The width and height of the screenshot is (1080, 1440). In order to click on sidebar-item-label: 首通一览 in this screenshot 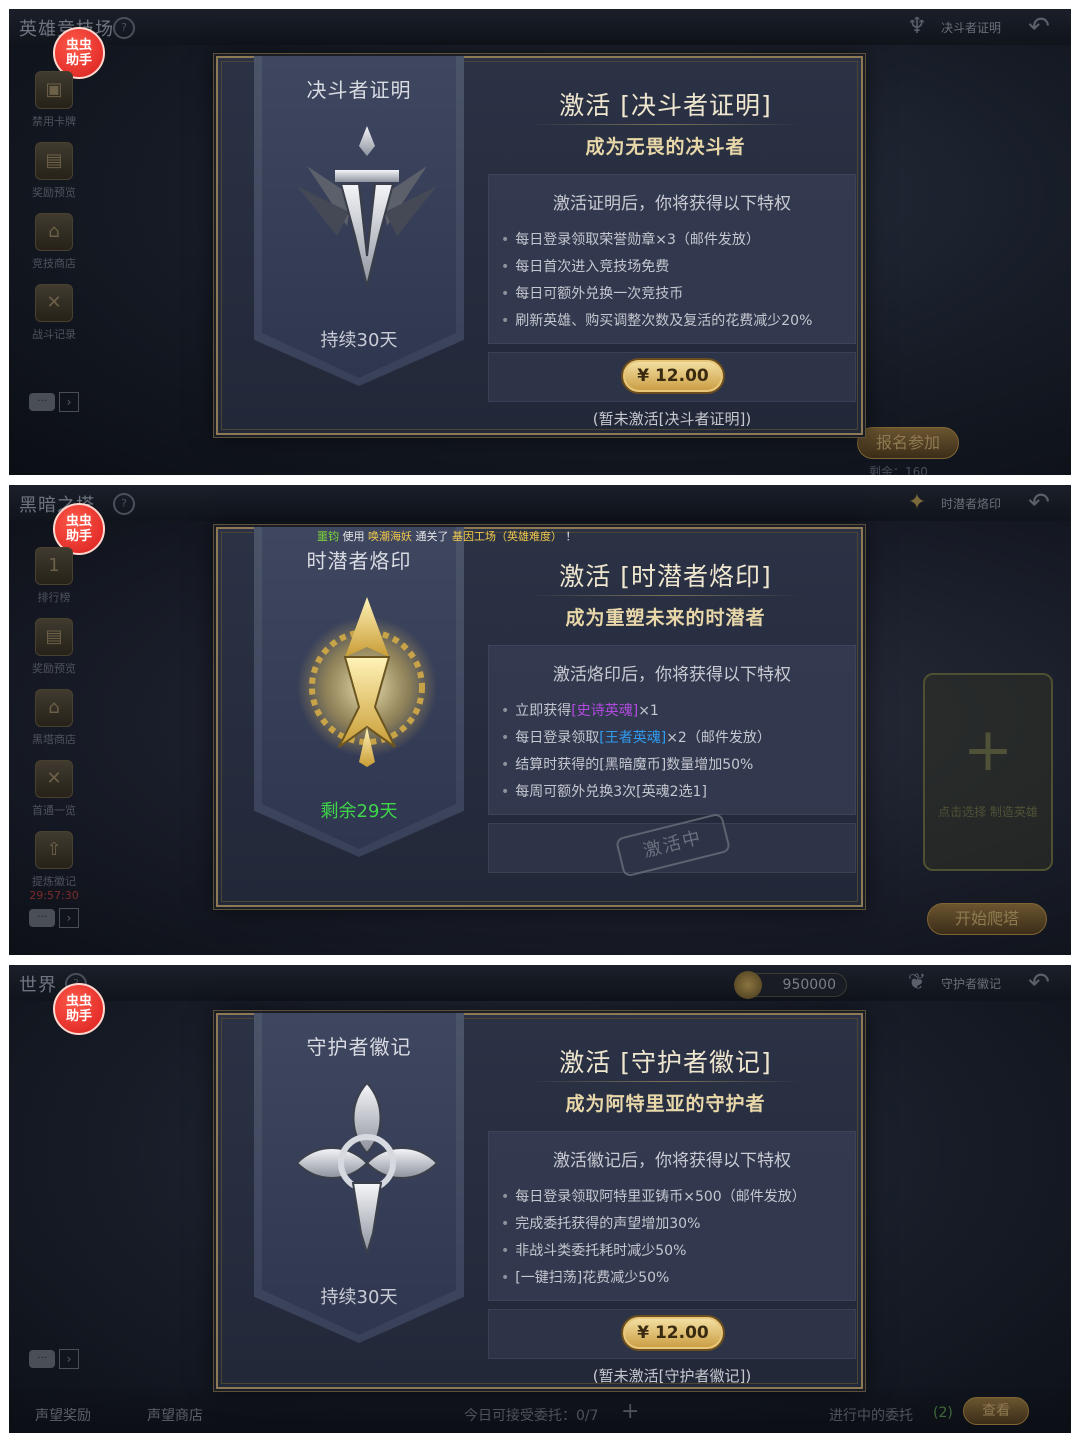, I will do `click(54, 810)`.